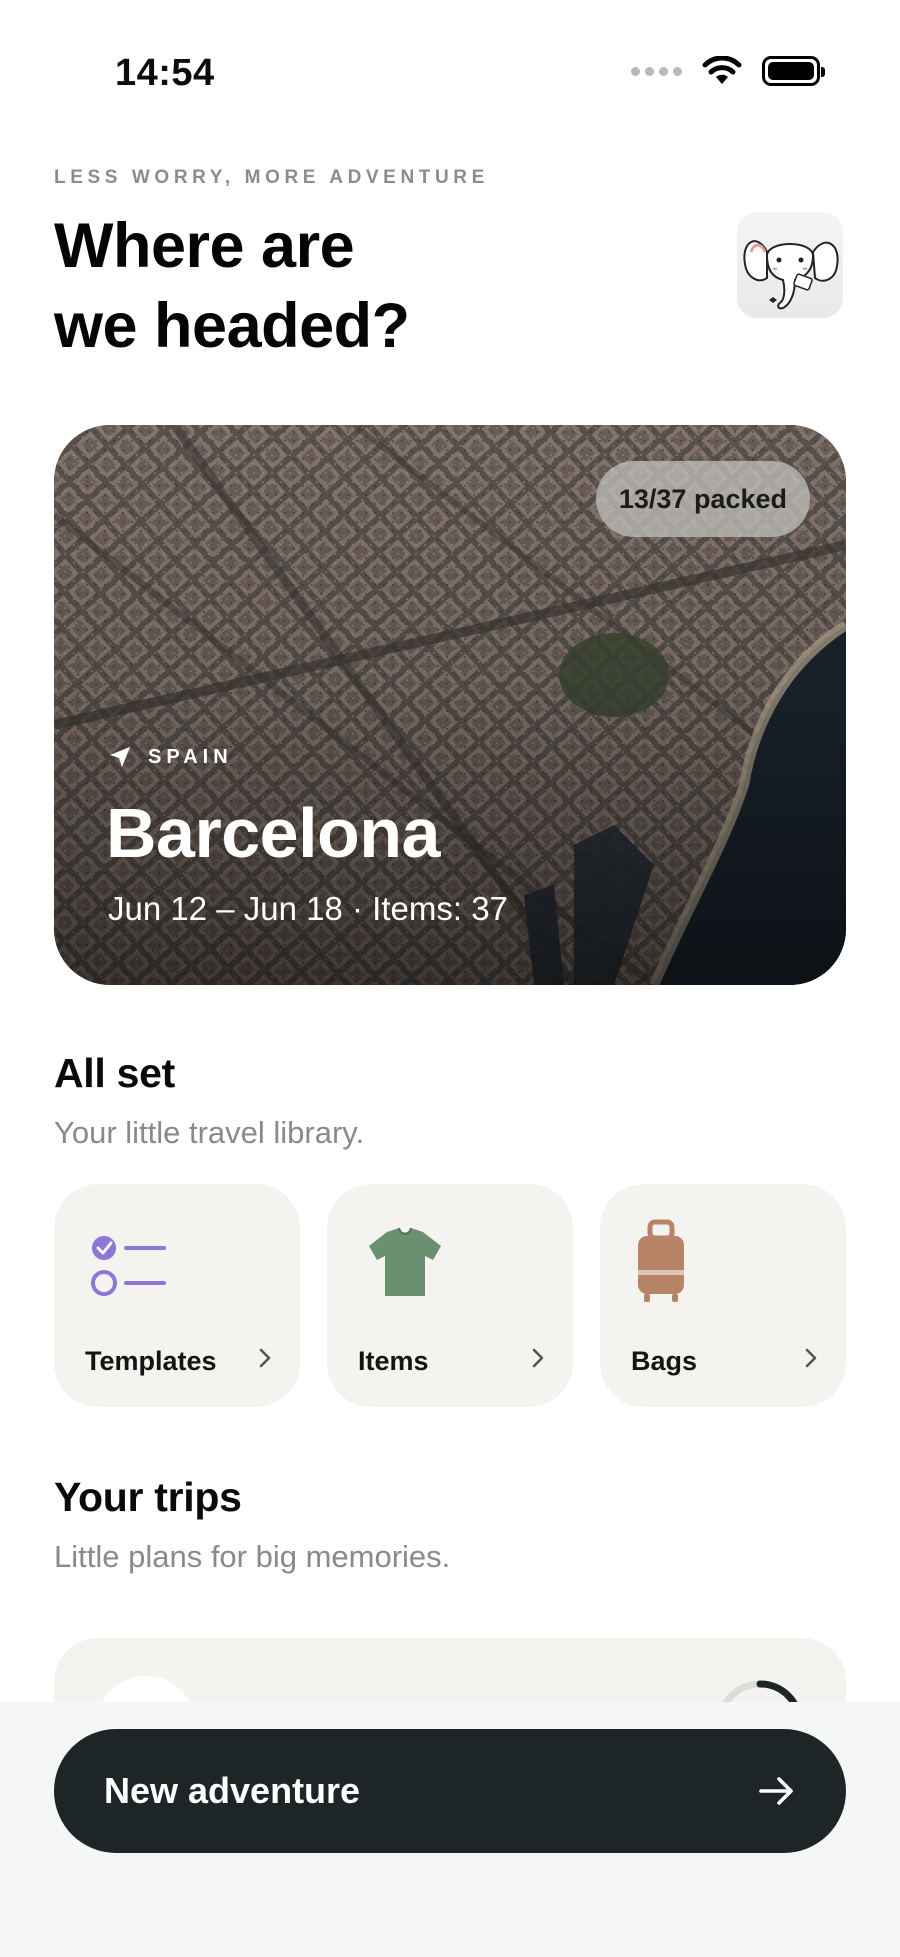 This screenshot has width=900, height=1957. What do you see at coordinates (232, 326) in the screenshot?
I see `page-title-line-2: we headed?` at bounding box center [232, 326].